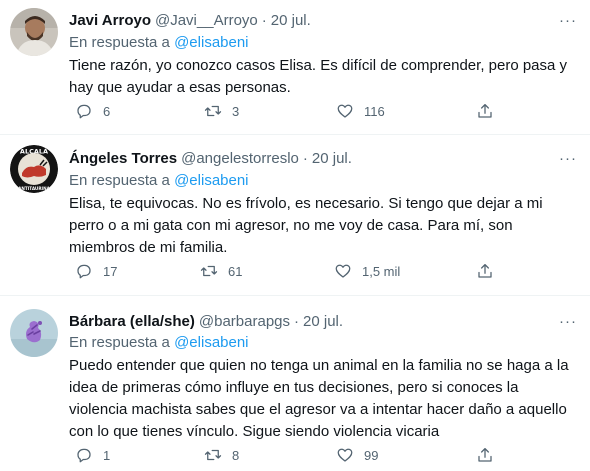  I want to click on retweet-button: 61, so click(221, 271).